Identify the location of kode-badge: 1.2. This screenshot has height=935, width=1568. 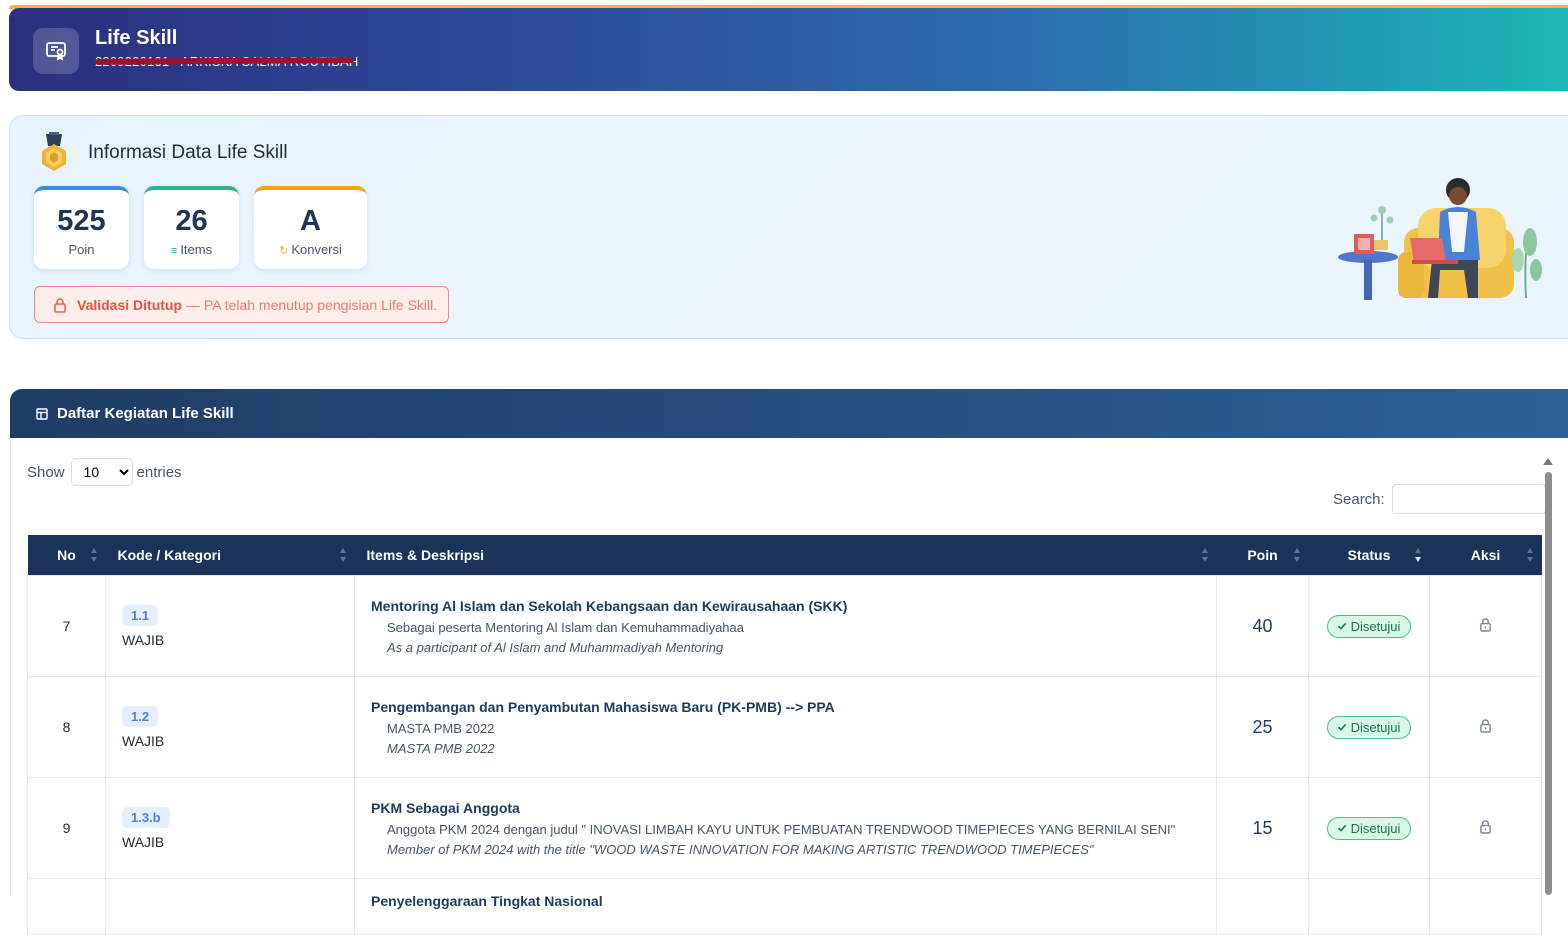
(140, 716).